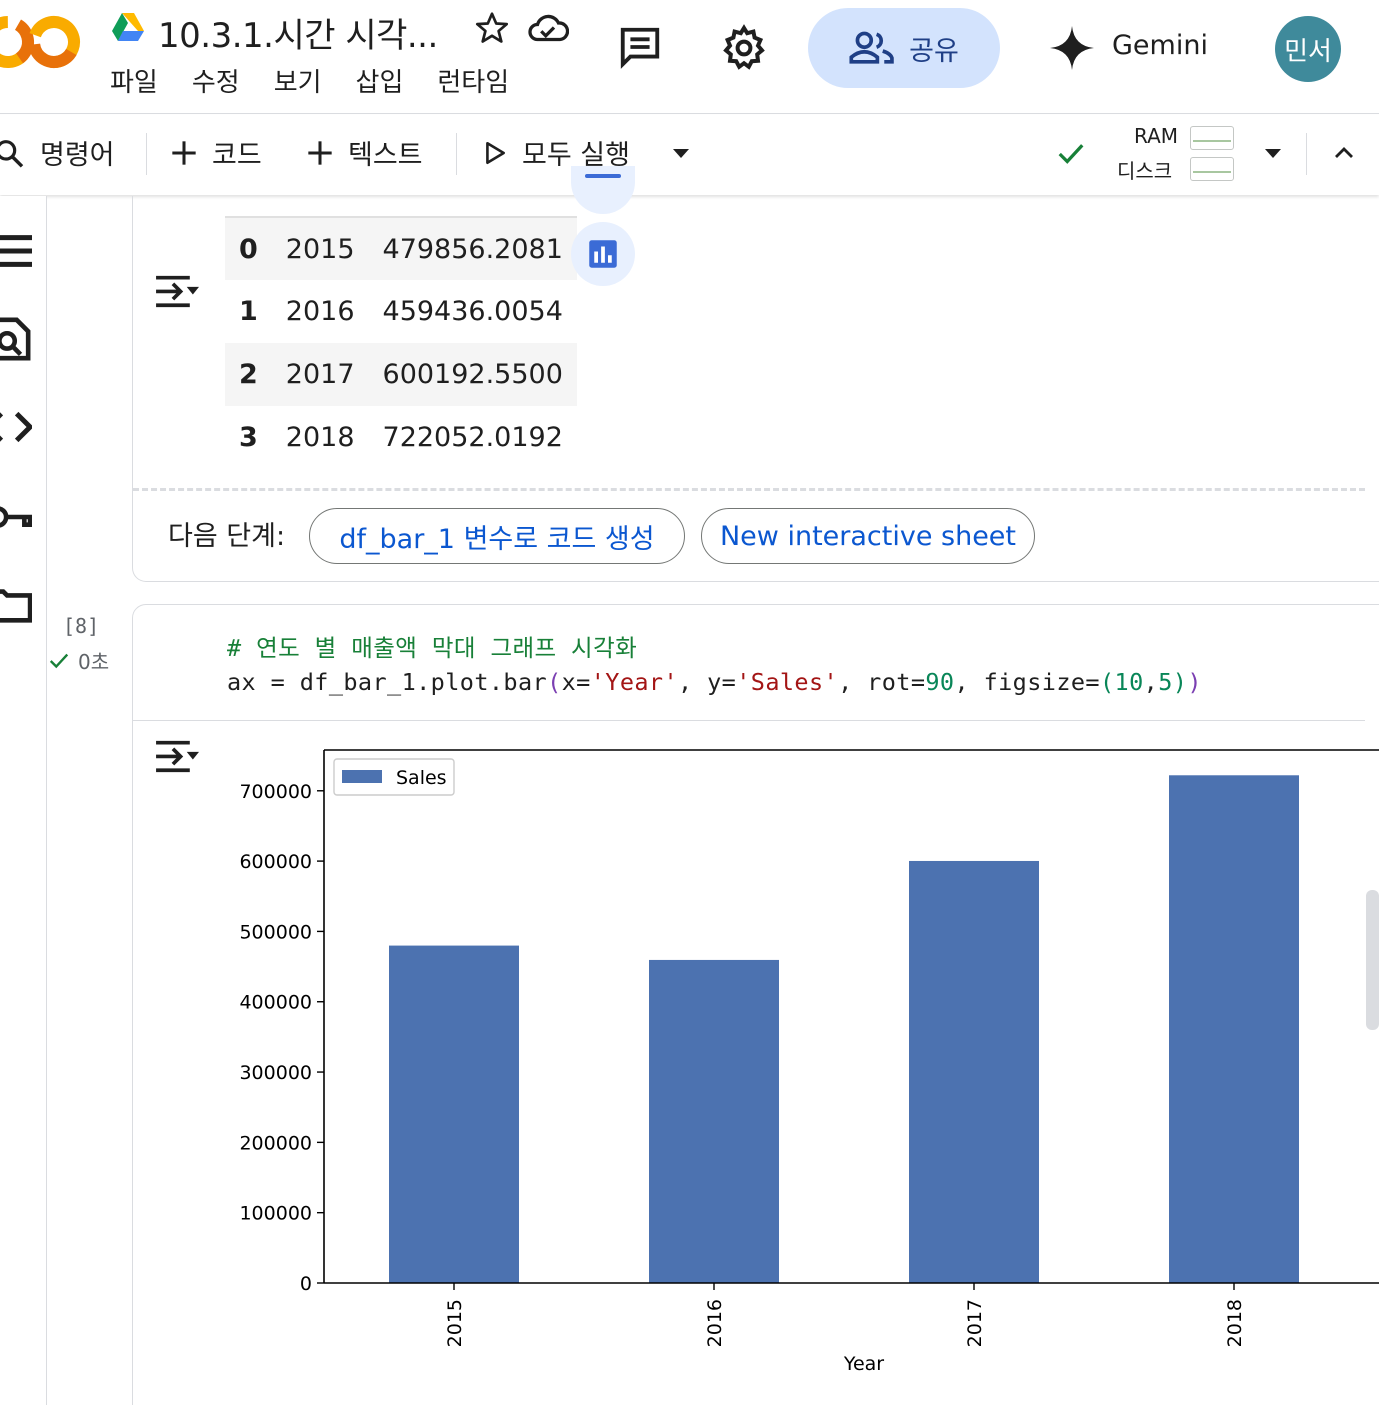 This screenshot has width=1379, height=1405. I want to click on files-folder-icon, so click(16, 605).